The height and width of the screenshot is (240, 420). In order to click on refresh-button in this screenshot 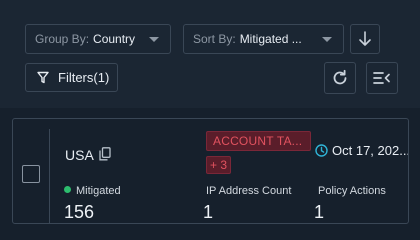, I will do `click(340, 78)`.